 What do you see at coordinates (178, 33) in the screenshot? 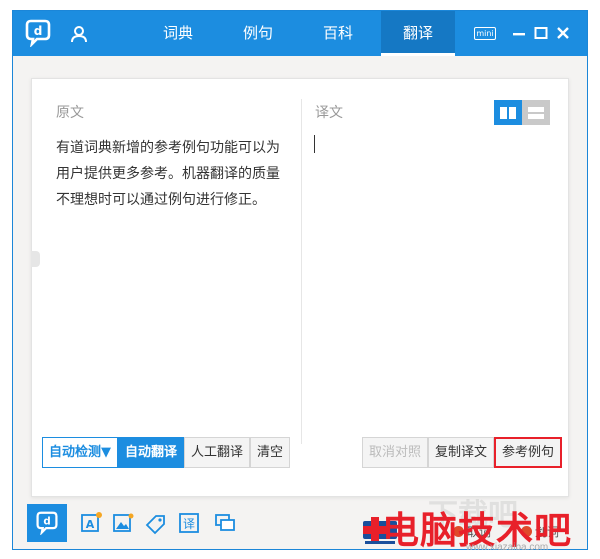
I see `tab-dictionary: 词典` at bounding box center [178, 33].